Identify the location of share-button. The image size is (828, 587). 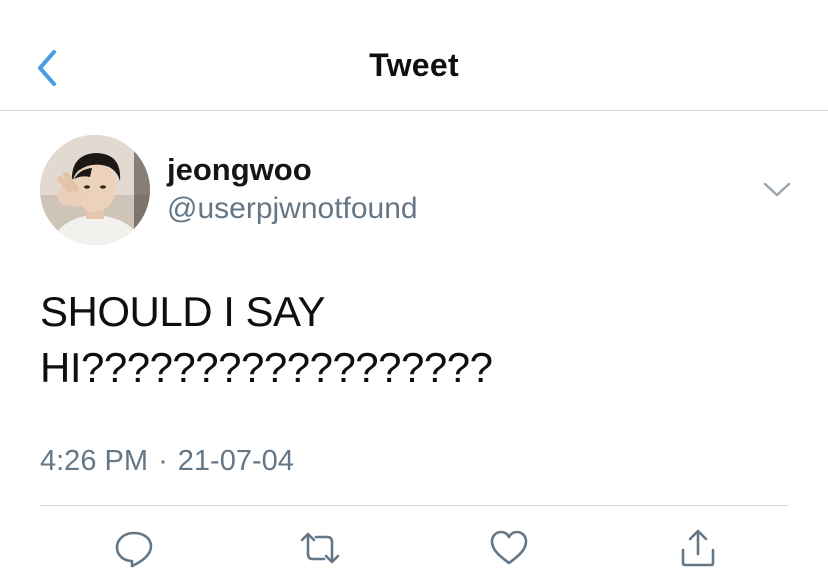
(698, 548).